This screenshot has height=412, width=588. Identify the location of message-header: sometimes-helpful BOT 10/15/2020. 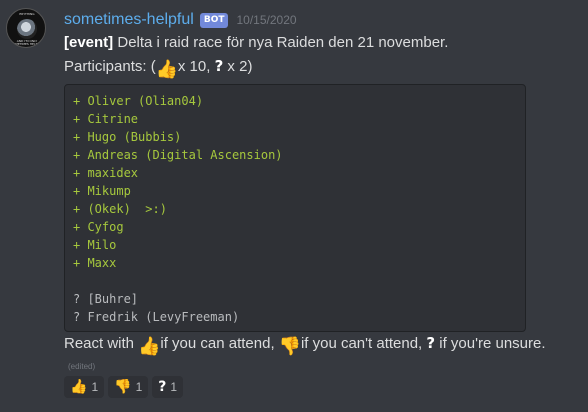
(180, 20).